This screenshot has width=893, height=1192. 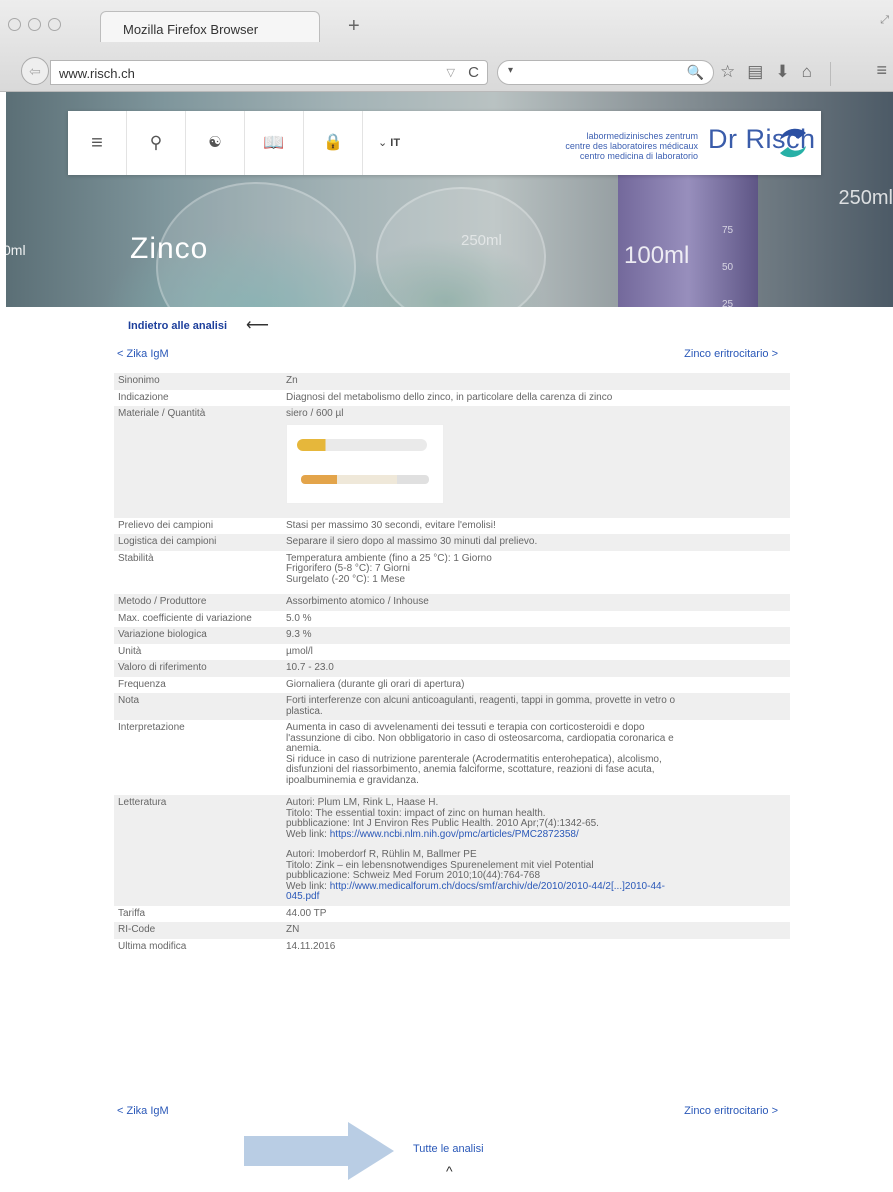 I want to click on row-key: Letteratura, so click(x=198, y=850).